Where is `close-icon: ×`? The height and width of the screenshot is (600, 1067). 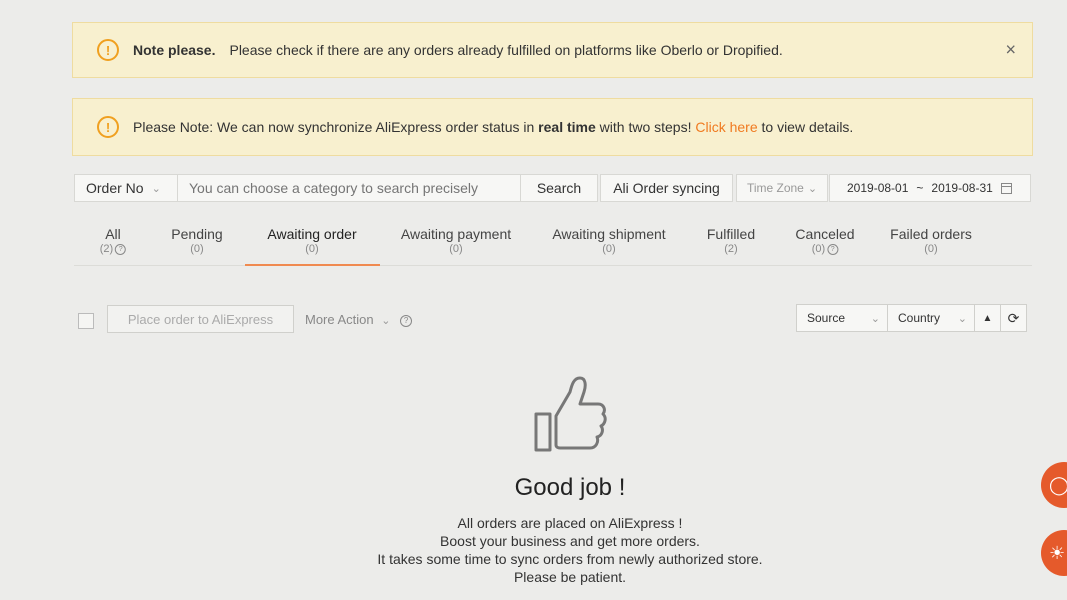
close-icon: × is located at coordinates (1010, 50).